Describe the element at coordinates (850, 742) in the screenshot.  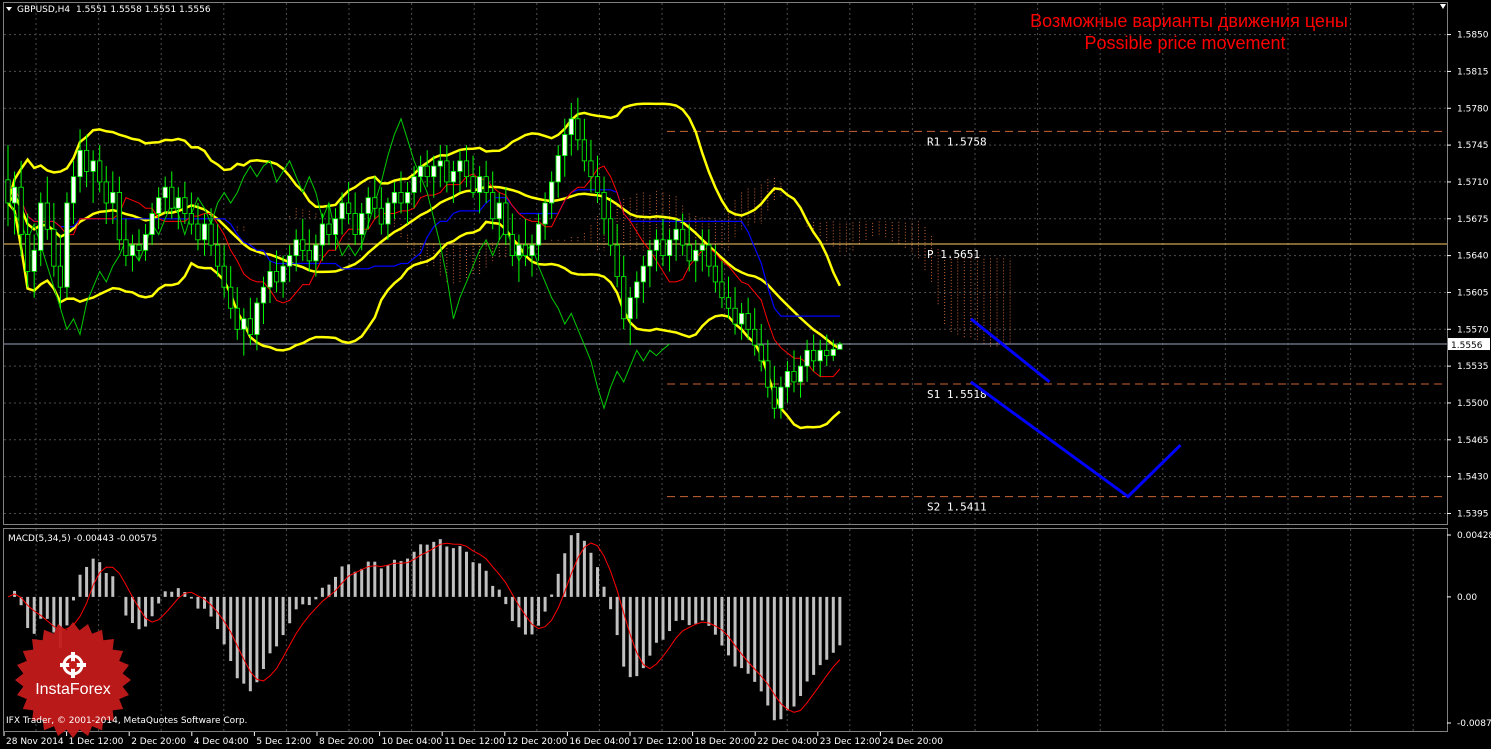
I see `time-tick-label: 23 Dec 12:00` at that location.